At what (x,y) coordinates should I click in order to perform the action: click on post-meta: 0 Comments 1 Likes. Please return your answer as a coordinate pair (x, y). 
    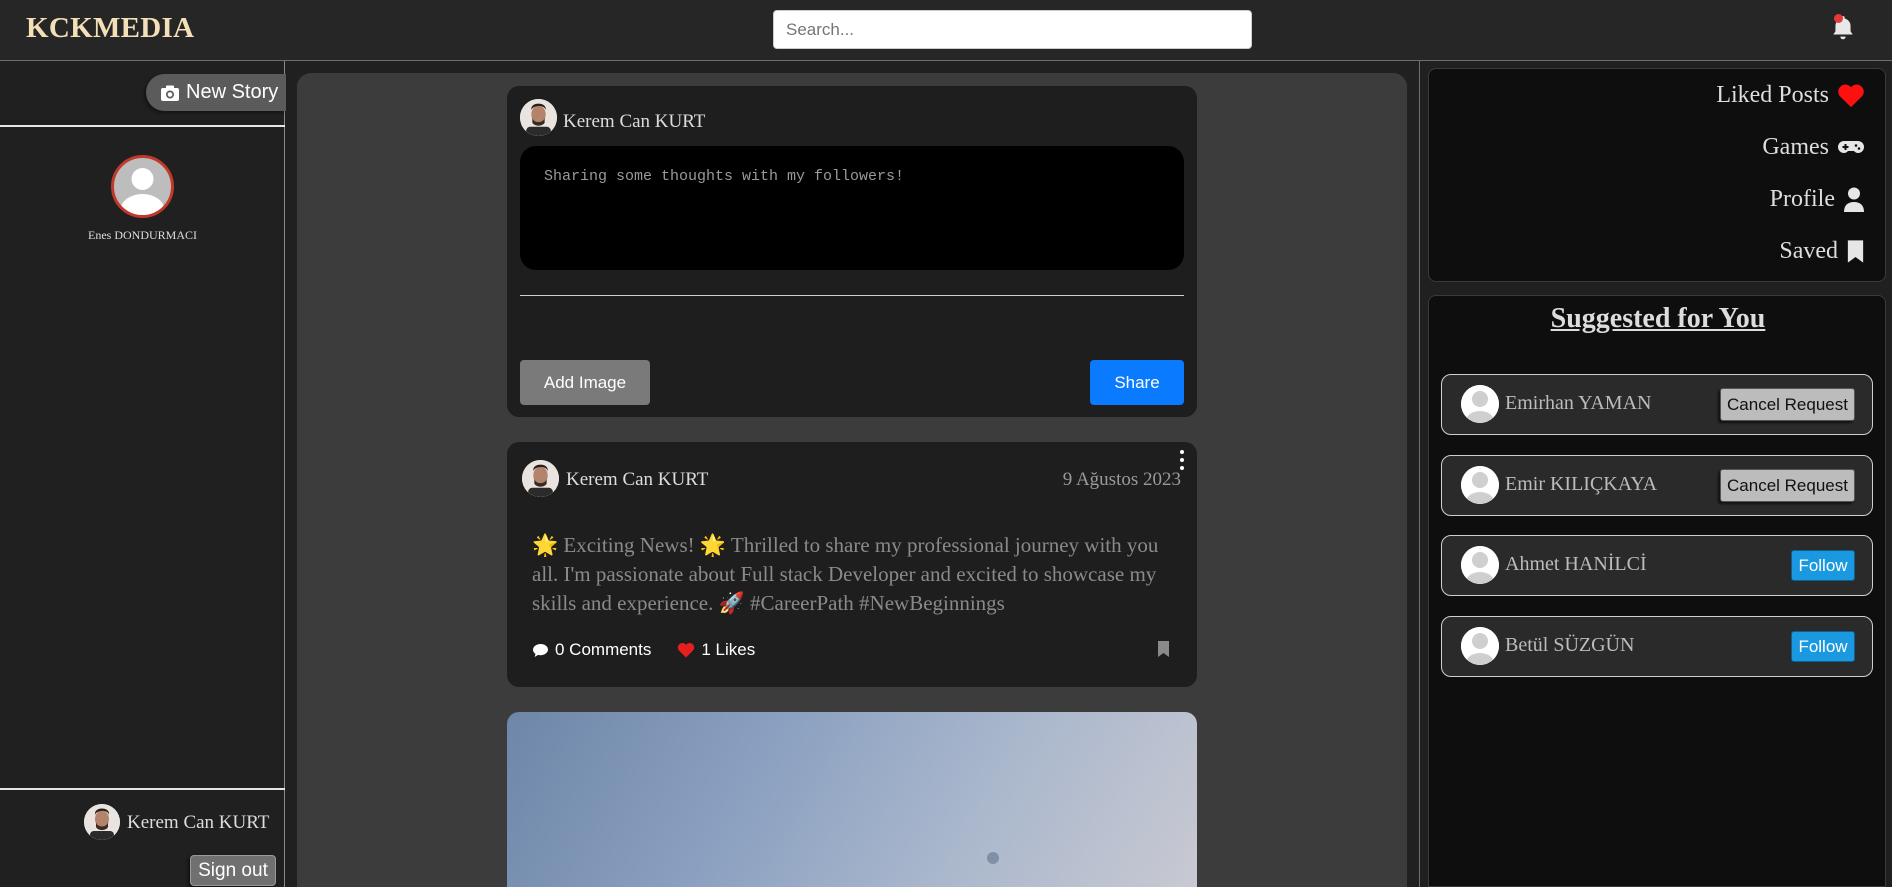
    Looking at the image, I should click on (643, 650).